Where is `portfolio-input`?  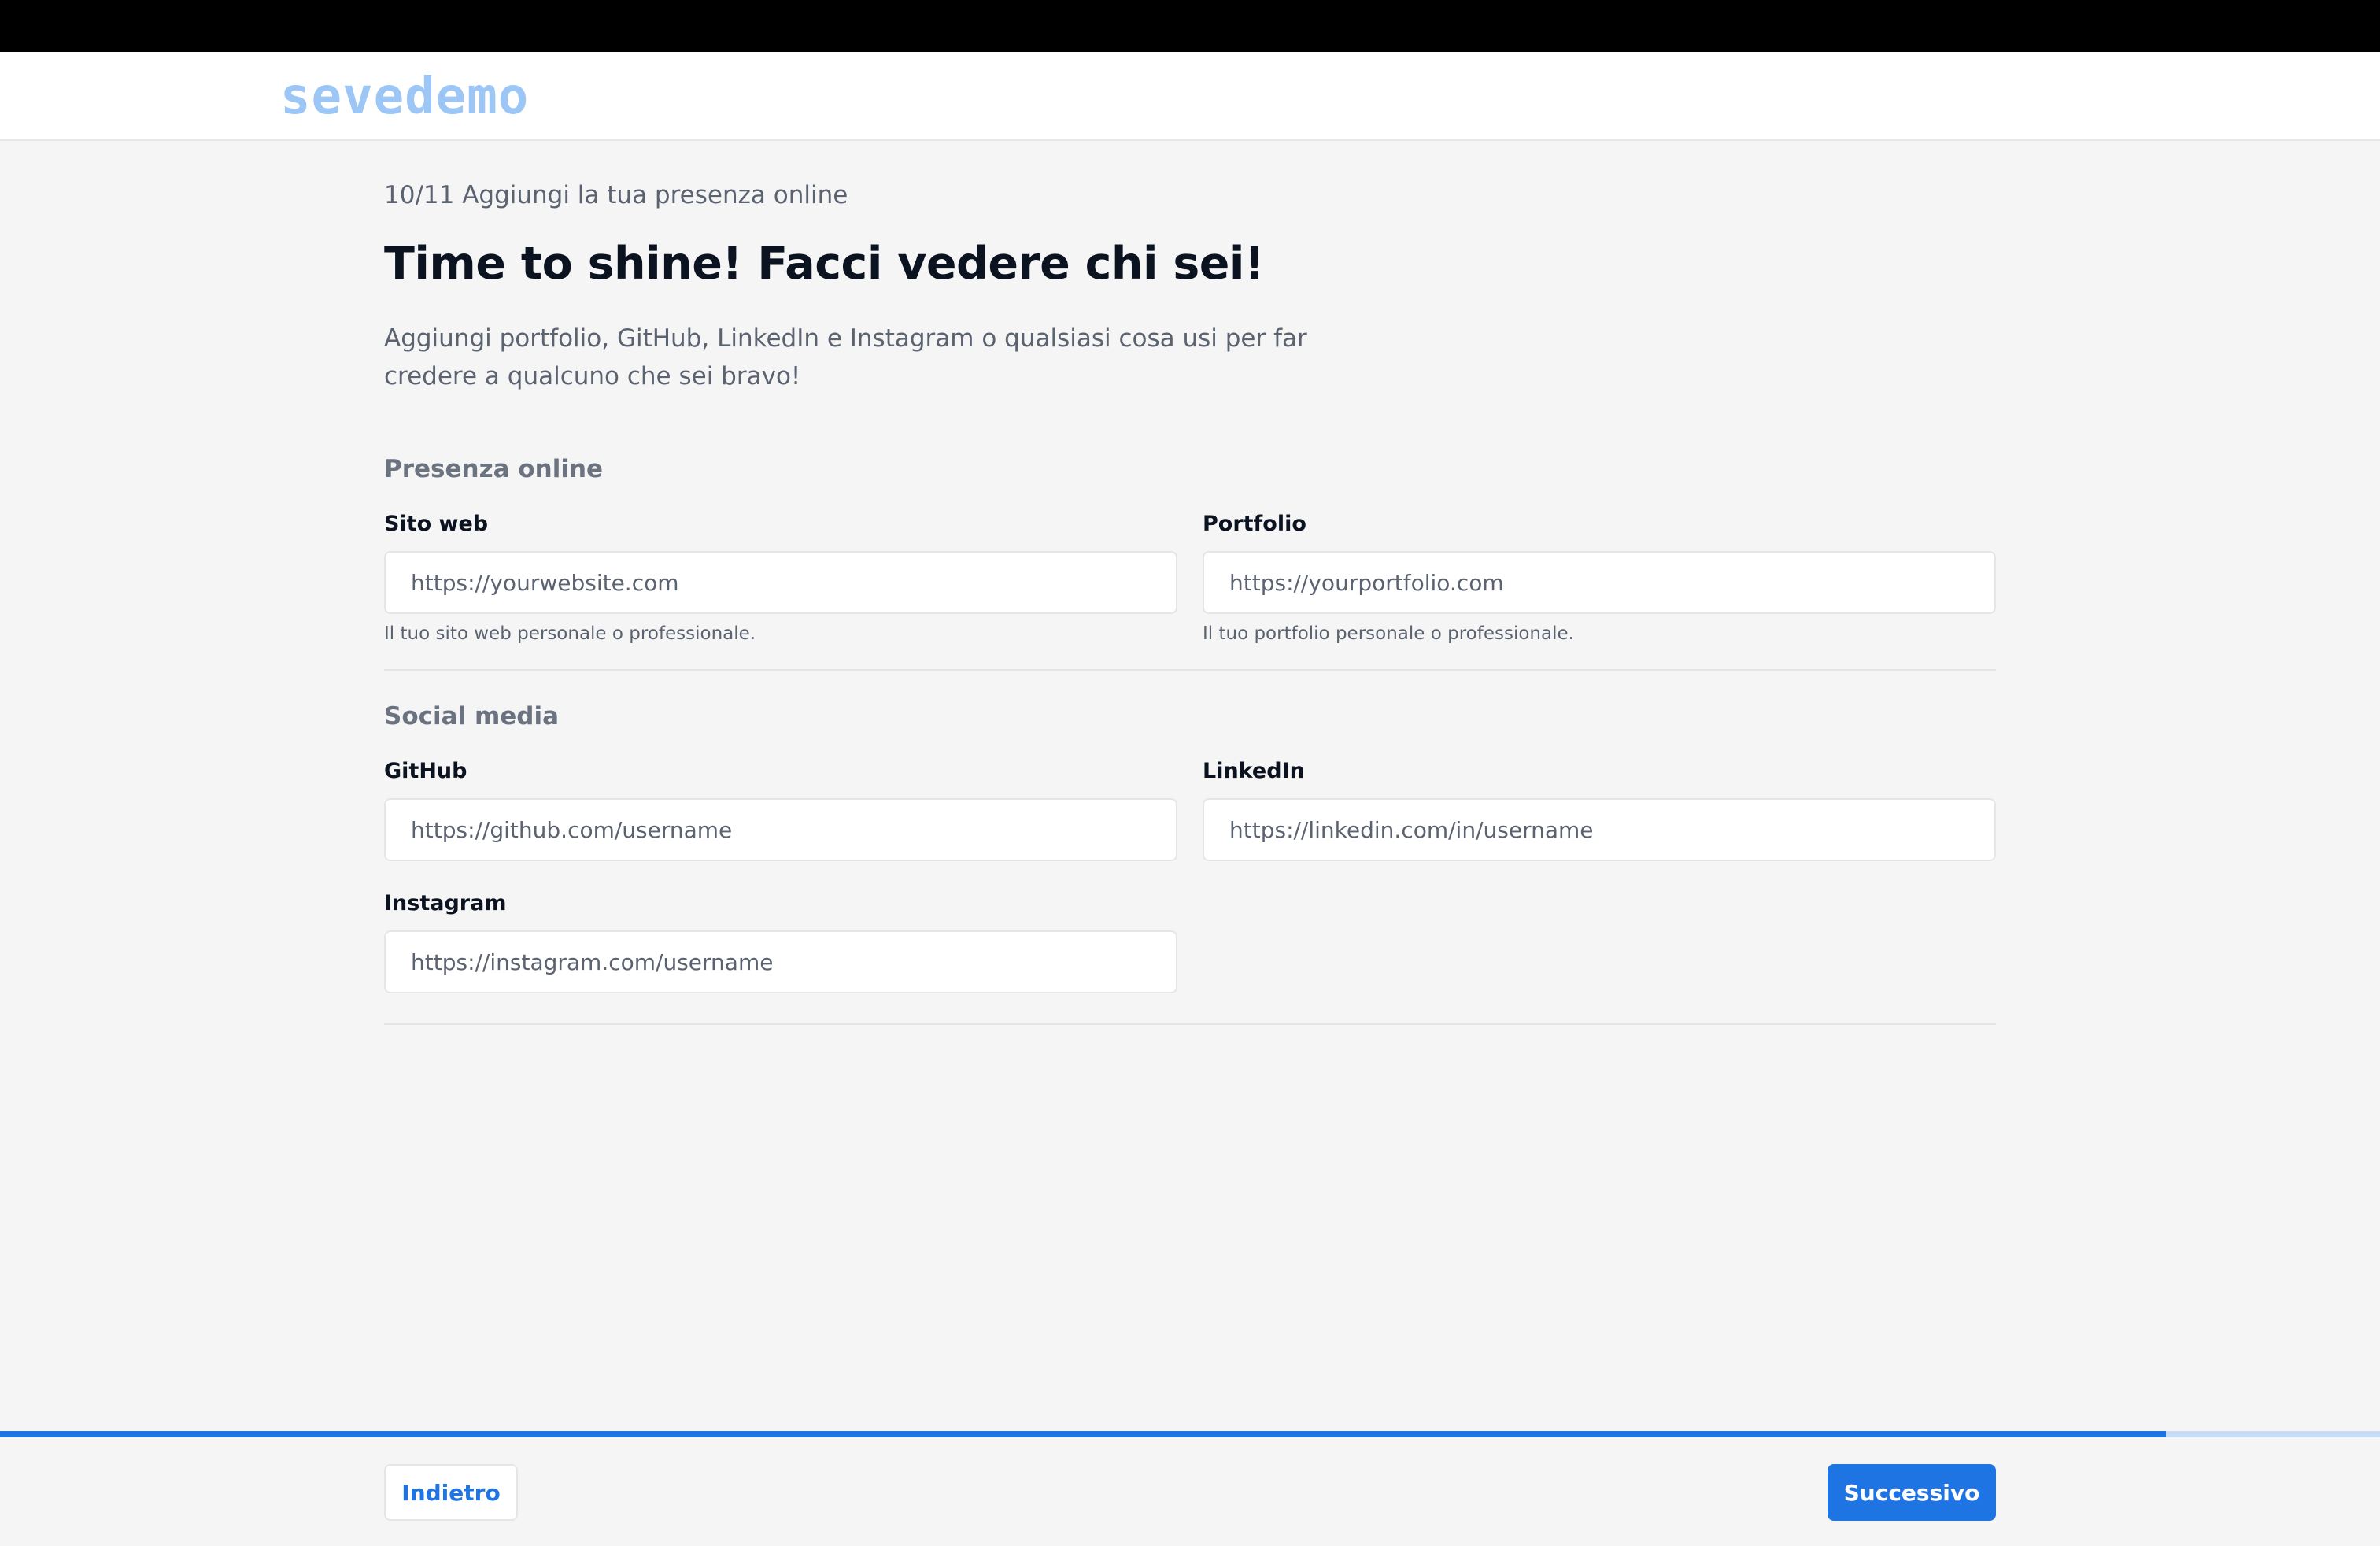
portfolio-input is located at coordinates (1599, 582).